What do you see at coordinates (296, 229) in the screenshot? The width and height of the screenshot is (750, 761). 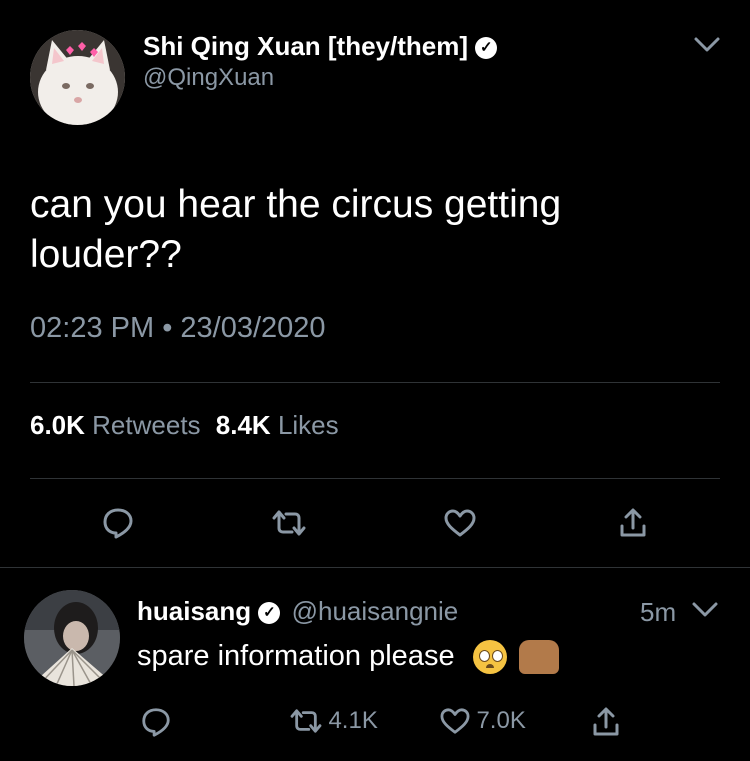 I see `tweet-text: can you hear the circus getting louder??` at bounding box center [296, 229].